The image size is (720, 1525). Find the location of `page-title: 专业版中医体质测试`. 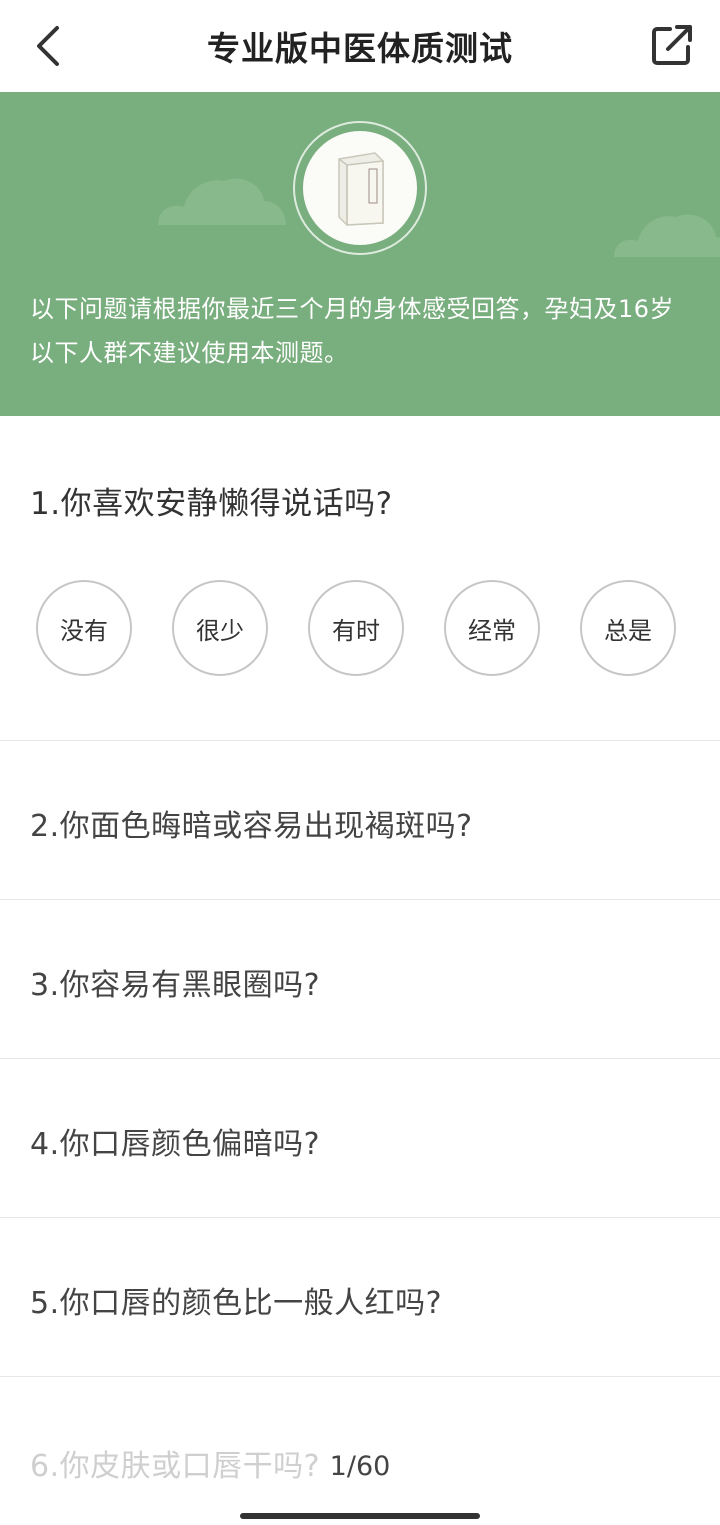

page-title: 专业版中医体质测试 is located at coordinates (360, 48).